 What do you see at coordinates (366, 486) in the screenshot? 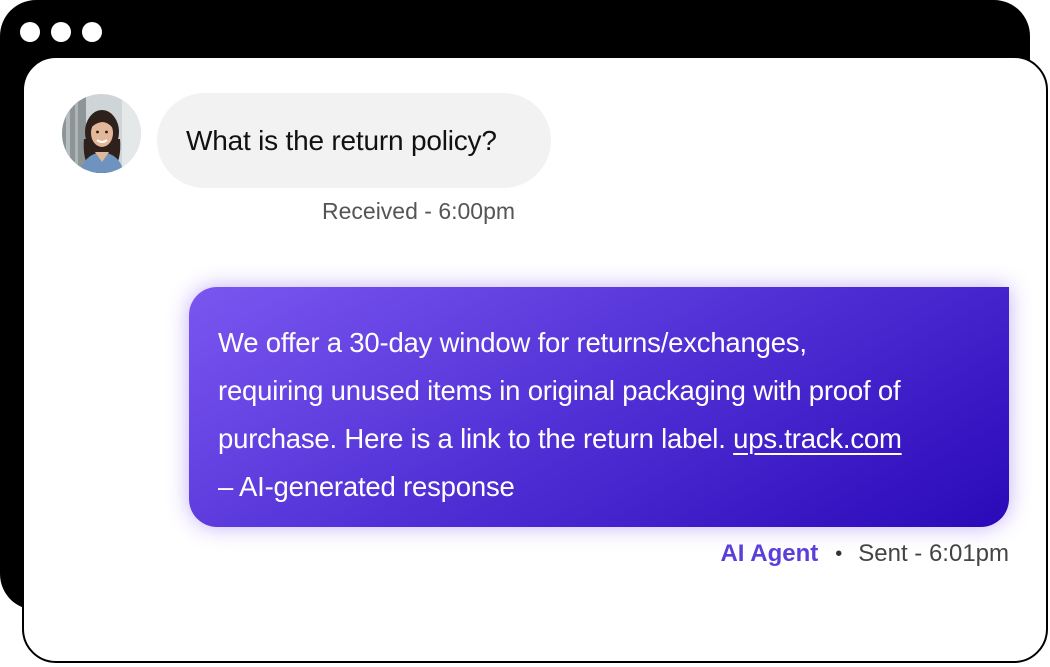
I see `ai-generated-note: – AI-generated response` at bounding box center [366, 486].